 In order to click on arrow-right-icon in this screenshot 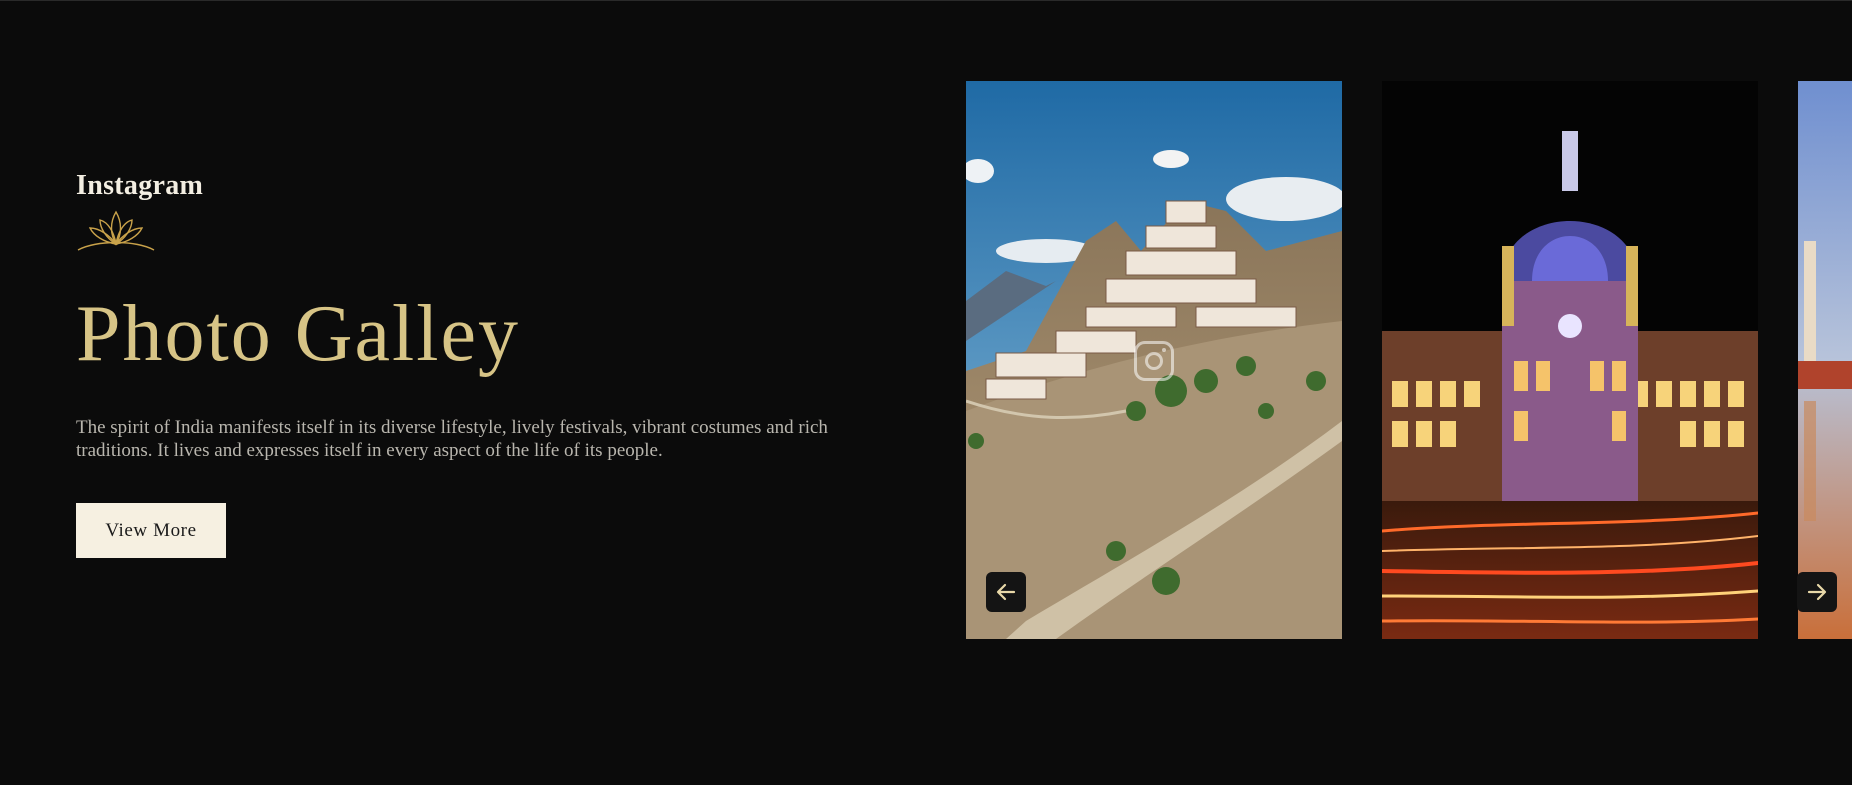, I will do `click(1817, 592)`.